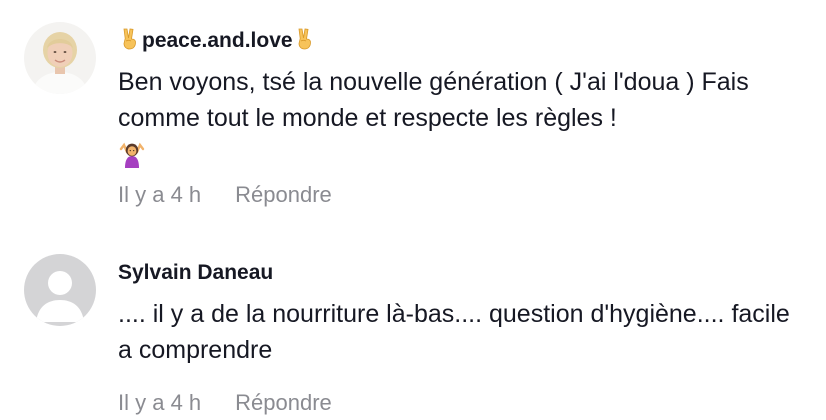 This screenshot has height=420, width=826. Describe the element at coordinates (464, 40) in the screenshot. I see `comment-username: peace.and.love` at that location.